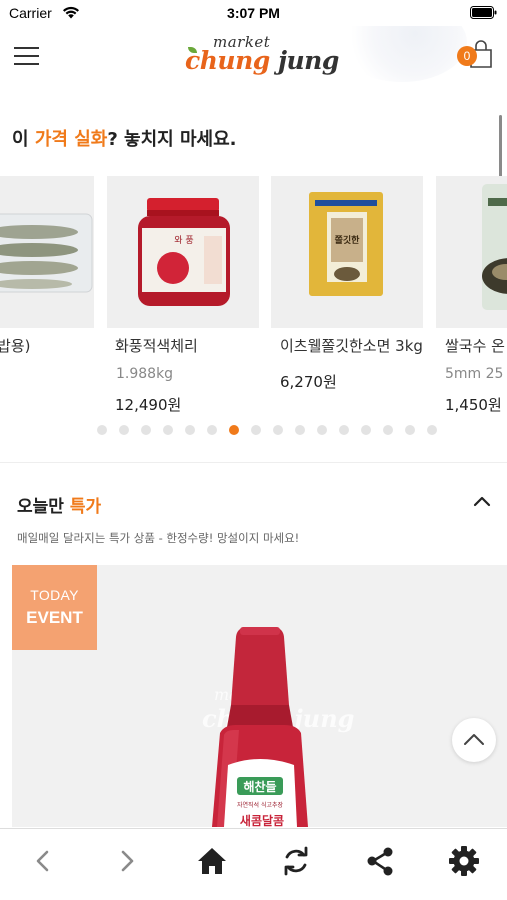 This screenshot has width=507, height=900. Describe the element at coordinates (464, 861) in the screenshot. I see `gear-icon` at that location.